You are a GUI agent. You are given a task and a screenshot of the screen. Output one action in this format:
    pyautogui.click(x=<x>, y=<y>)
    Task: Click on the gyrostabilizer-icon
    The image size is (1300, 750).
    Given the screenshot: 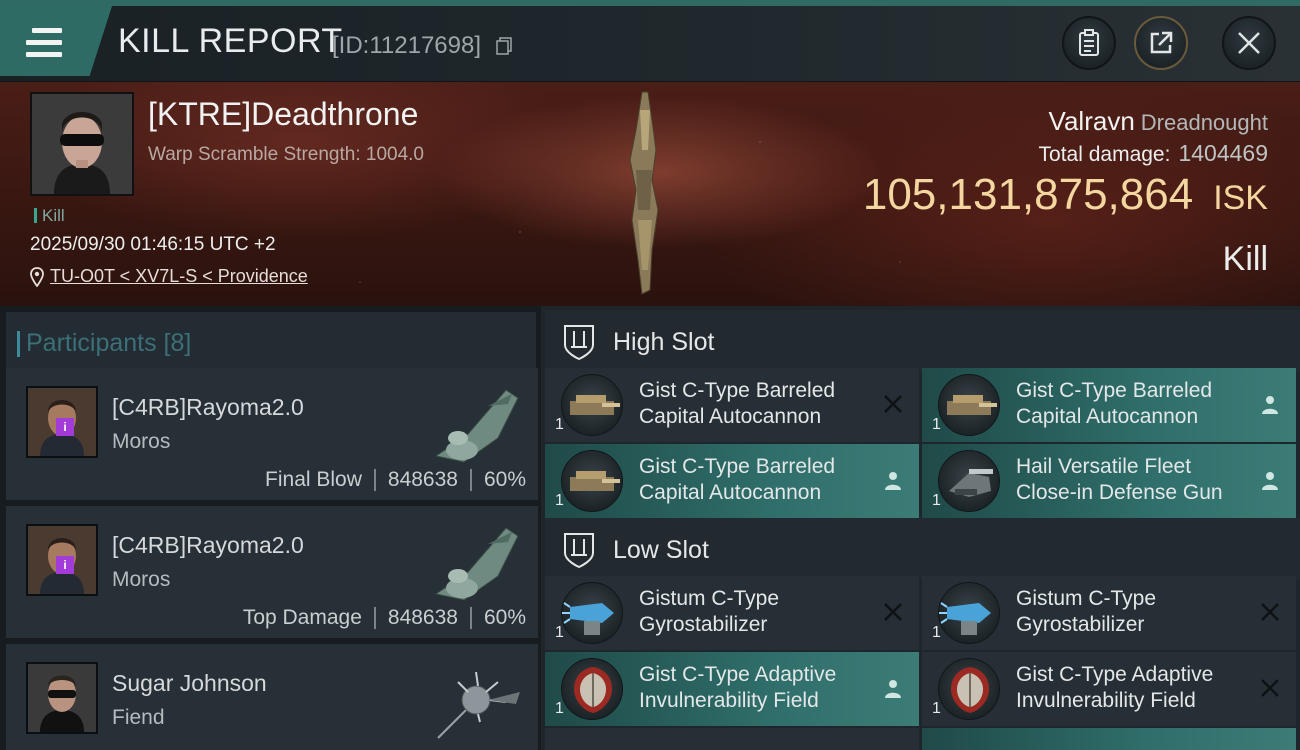 What is the action you would take?
    pyautogui.click(x=592, y=613)
    